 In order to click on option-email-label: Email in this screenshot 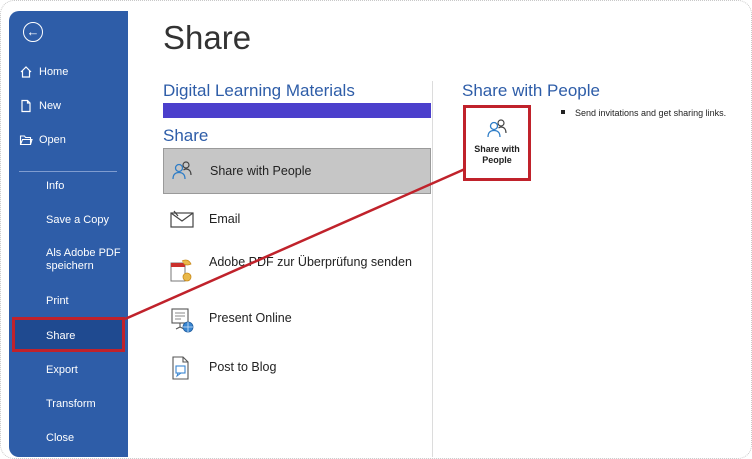, I will do `click(225, 219)`.